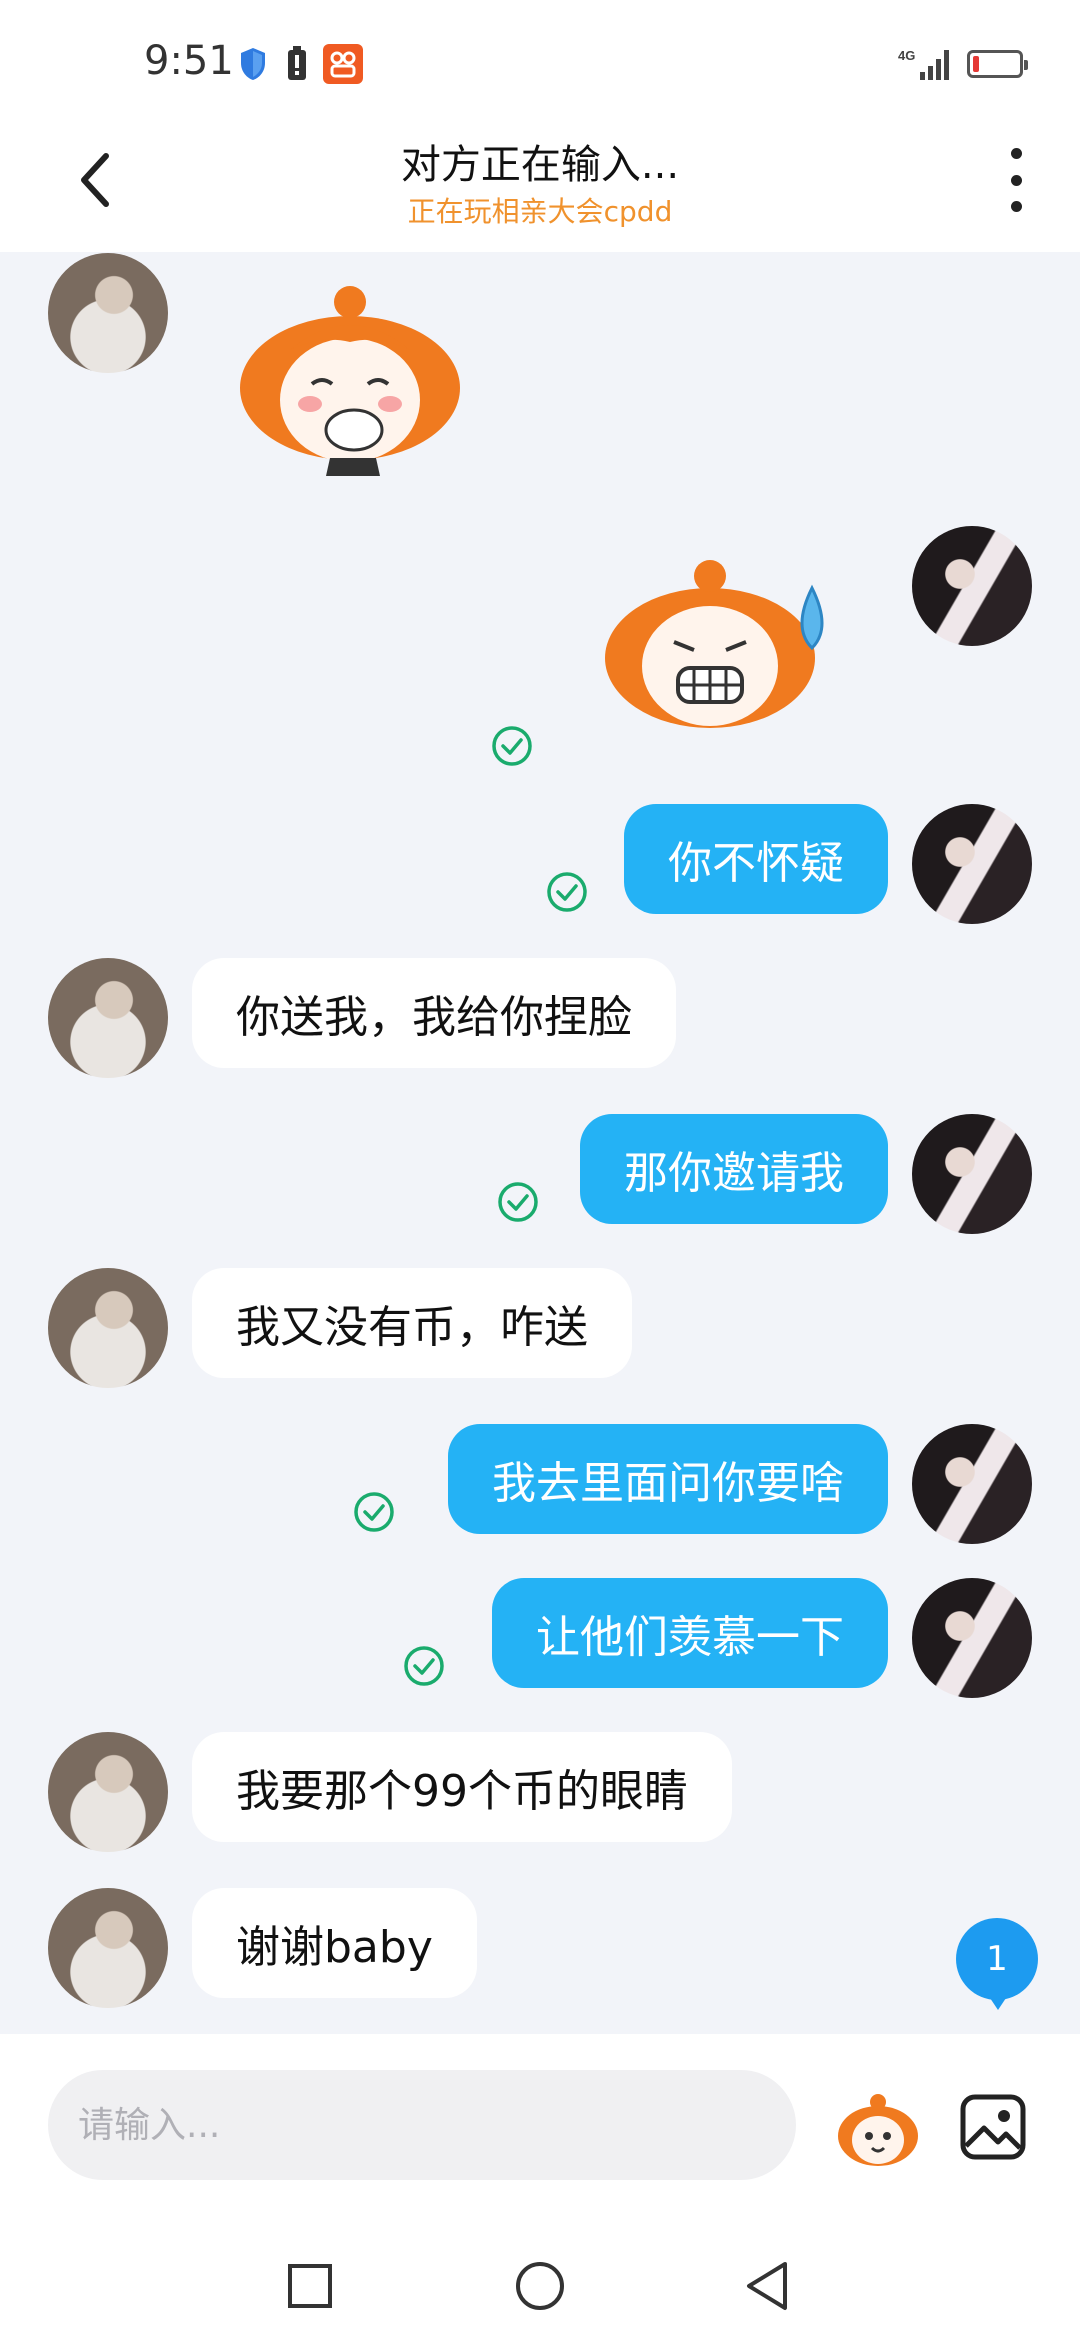 The image size is (1080, 2340). I want to click on message-bubble-sent: 我去里面问你要啥, so click(668, 1479).